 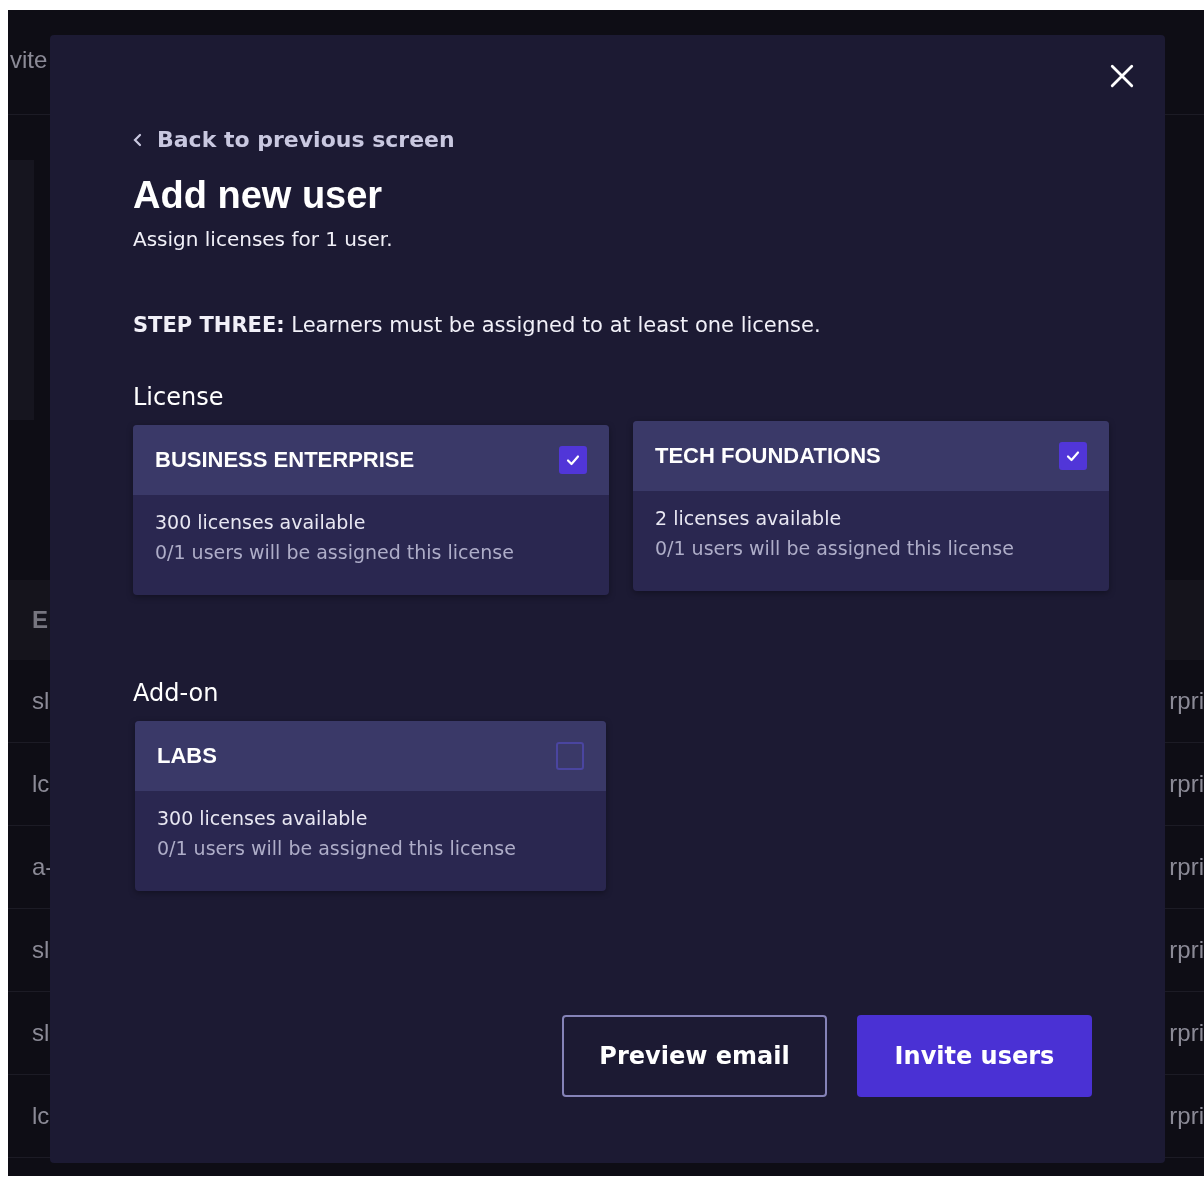 I want to click on back-link: Back to previous screen, so click(x=294, y=139).